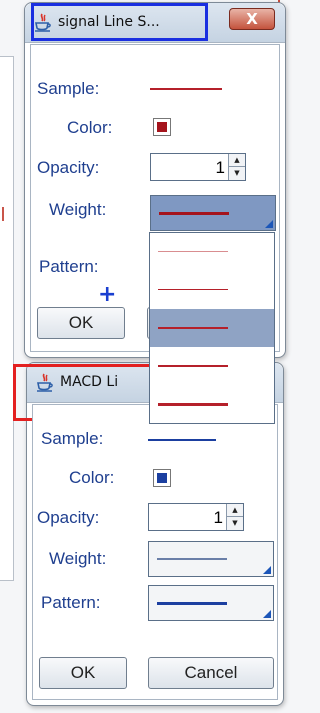 This screenshot has height=713, width=320. What do you see at coordinates (119, 22) in the screenshot?
I see `title-highlight-box` at bounding box center [119, 22].